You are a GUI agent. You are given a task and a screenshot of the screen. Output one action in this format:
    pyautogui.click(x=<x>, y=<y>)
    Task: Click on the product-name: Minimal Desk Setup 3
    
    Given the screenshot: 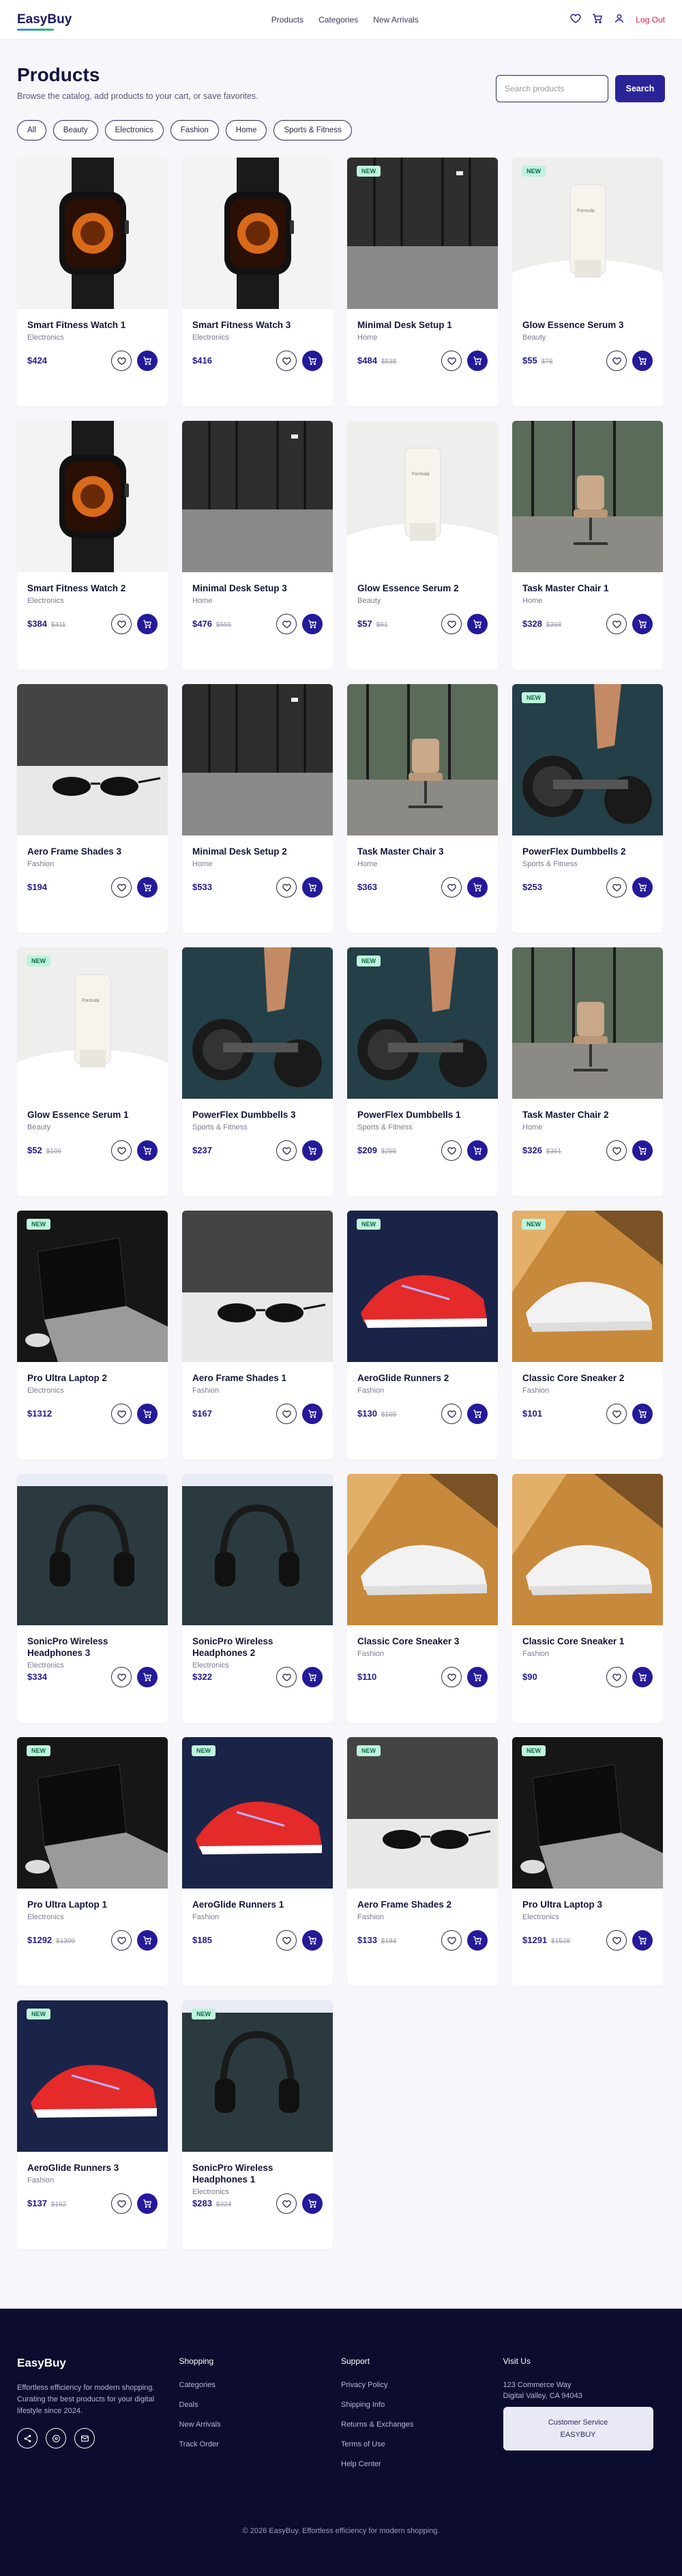 What is the action you would take?
    pyautogui.click(x=257, y=588)
    